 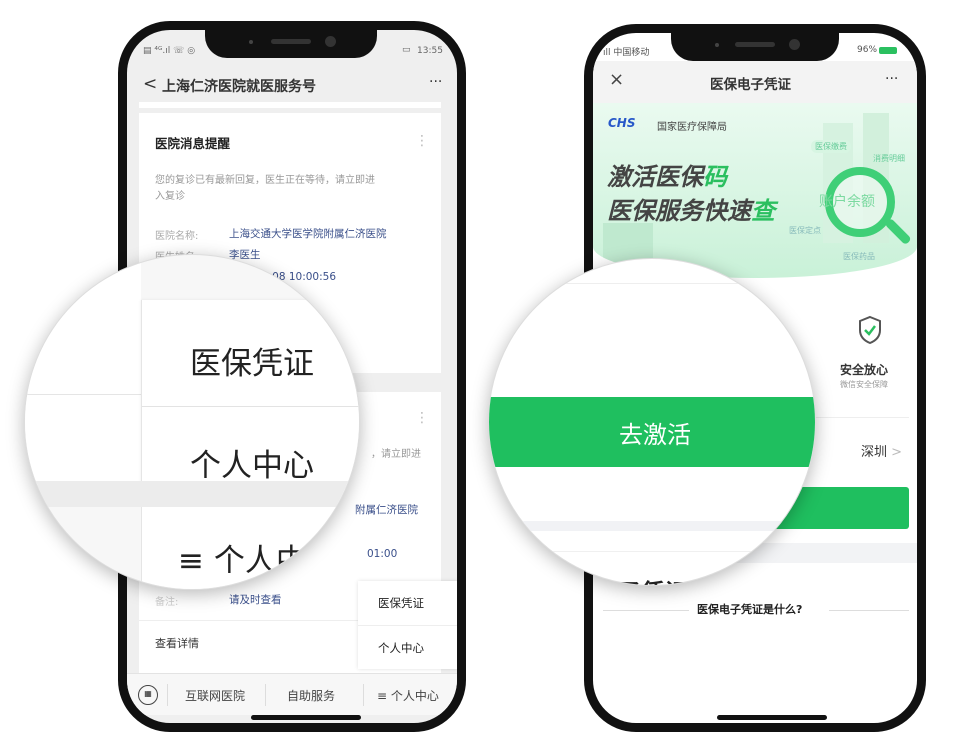 What do you see at coordinates (692, 127) in the screenshot?
I see `org-name: 国家医疗保障局` at bounding box center [692, 127].